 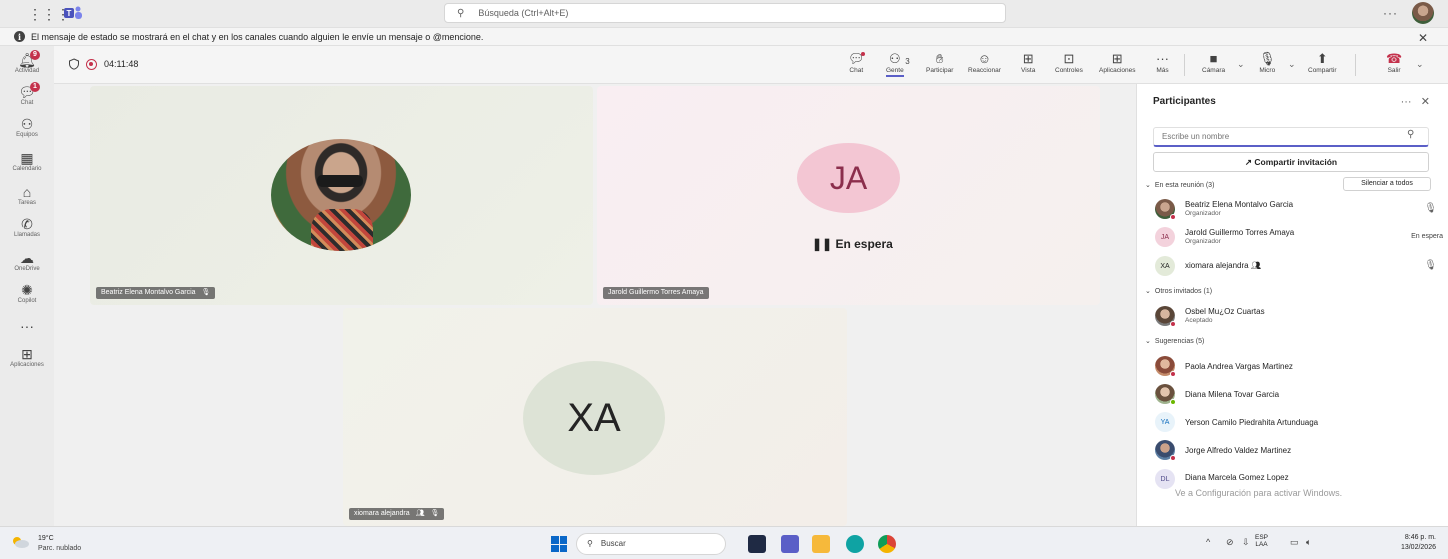 I want to click on rail-item-calls: ✆ Llamadas, so click(x=27, y=227).